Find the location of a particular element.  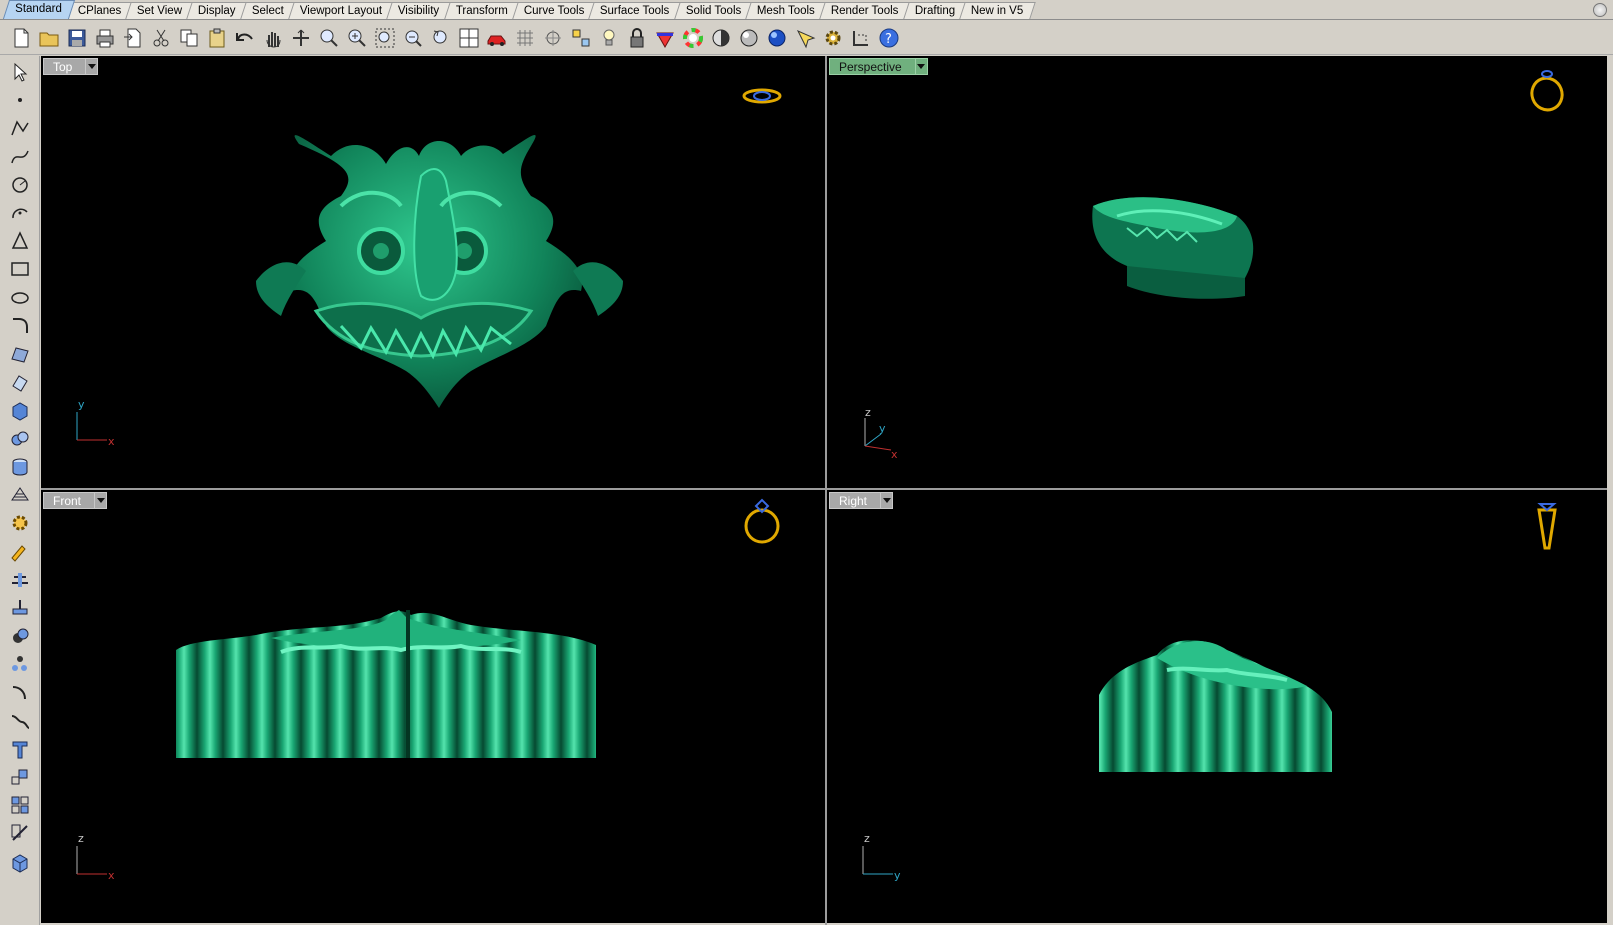

tab-surface-tools: Surface Tools is located at coordinates (635, 10).